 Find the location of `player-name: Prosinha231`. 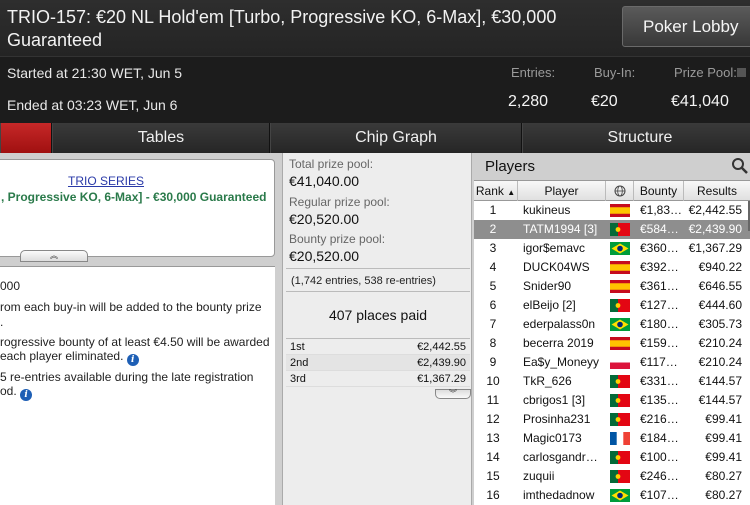

player-name: Prosinha231 is located at coordinates (557, 419).